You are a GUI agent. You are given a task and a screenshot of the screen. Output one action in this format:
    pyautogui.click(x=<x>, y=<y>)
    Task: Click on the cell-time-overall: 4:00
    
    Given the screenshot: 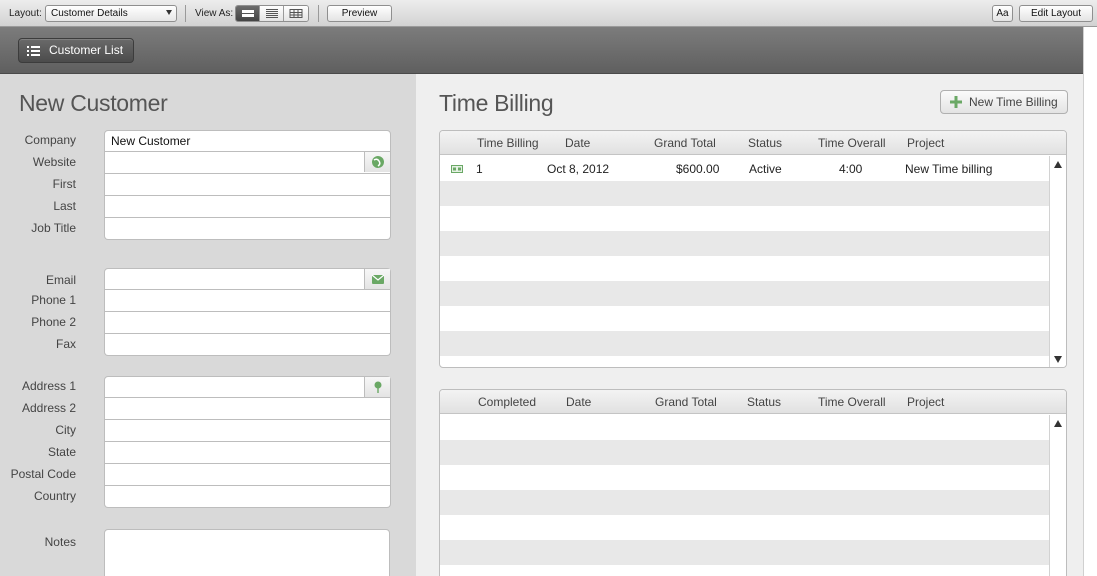 What is the action you would take?
    pyautogui.click(x=851, y=169)
    